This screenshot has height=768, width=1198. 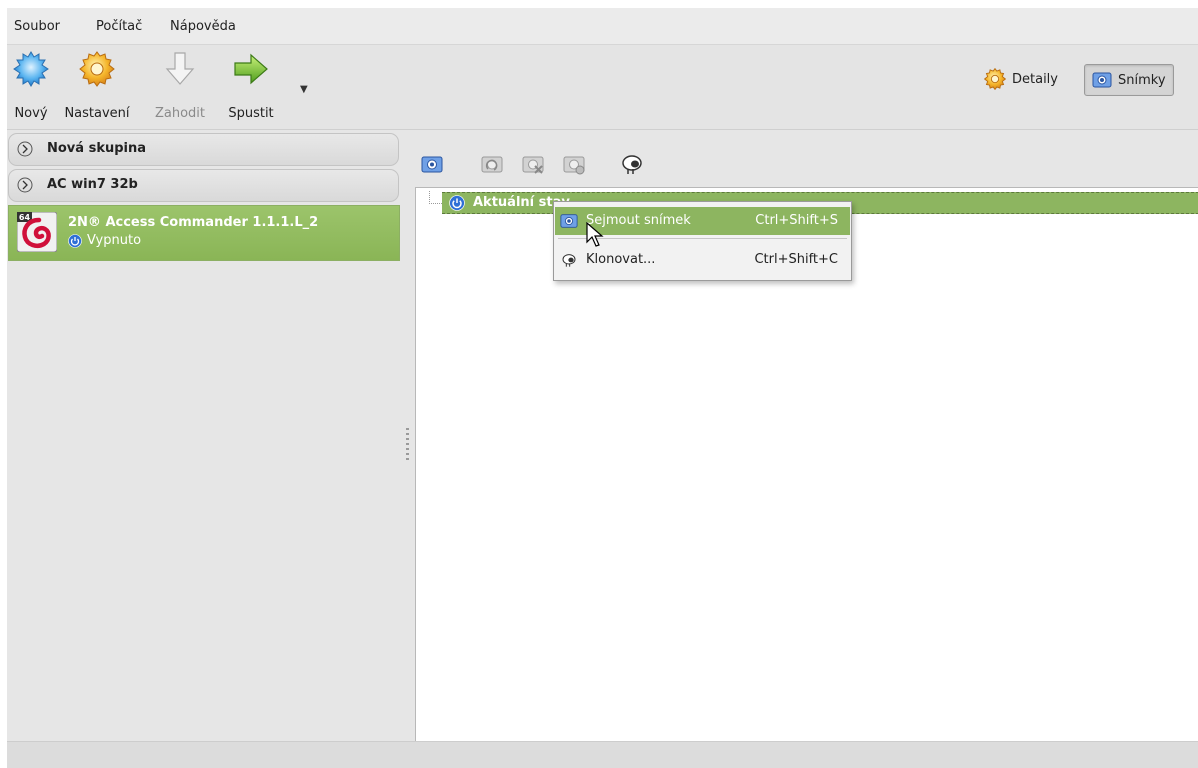 I want to click on details-button-label: Detaily, so click(x=1035, y=79).